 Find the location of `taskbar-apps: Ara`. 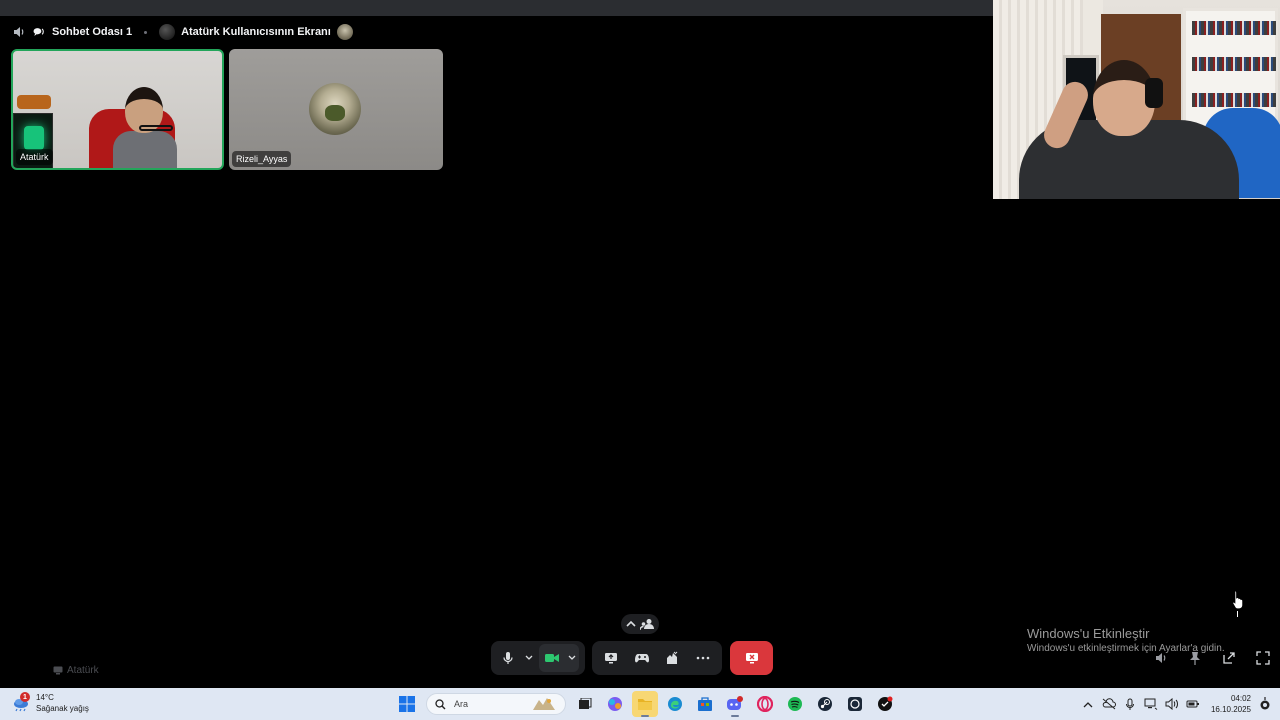

taskbar-apps: Ara is located at coordinates (646, 704).